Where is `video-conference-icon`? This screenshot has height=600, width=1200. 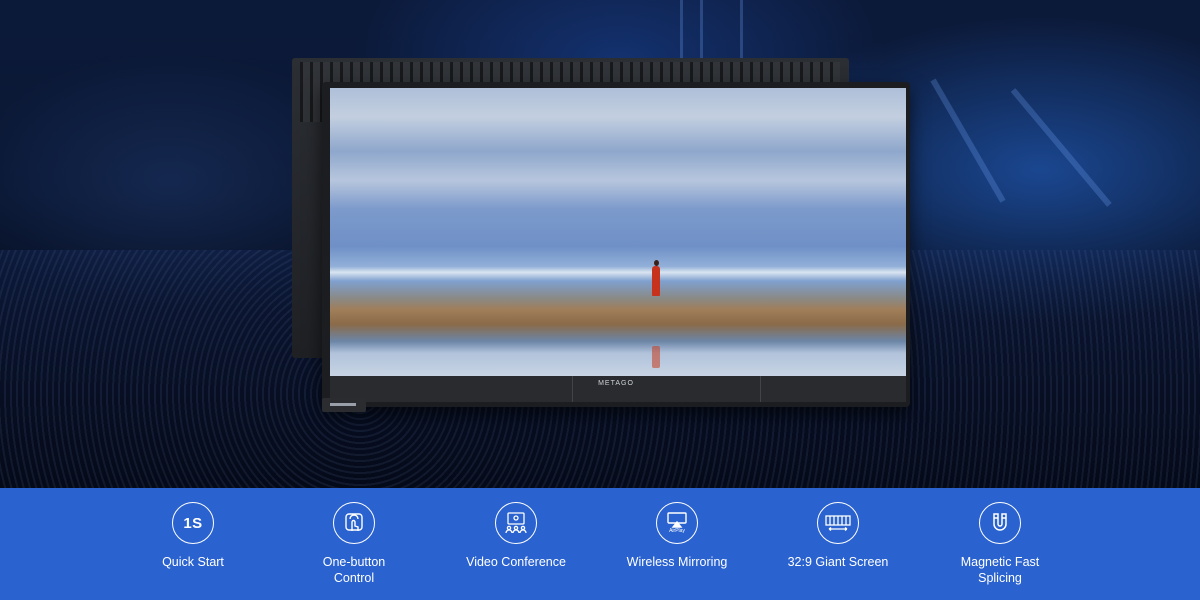
video-conference-icon is located at coordinates (516, 523).